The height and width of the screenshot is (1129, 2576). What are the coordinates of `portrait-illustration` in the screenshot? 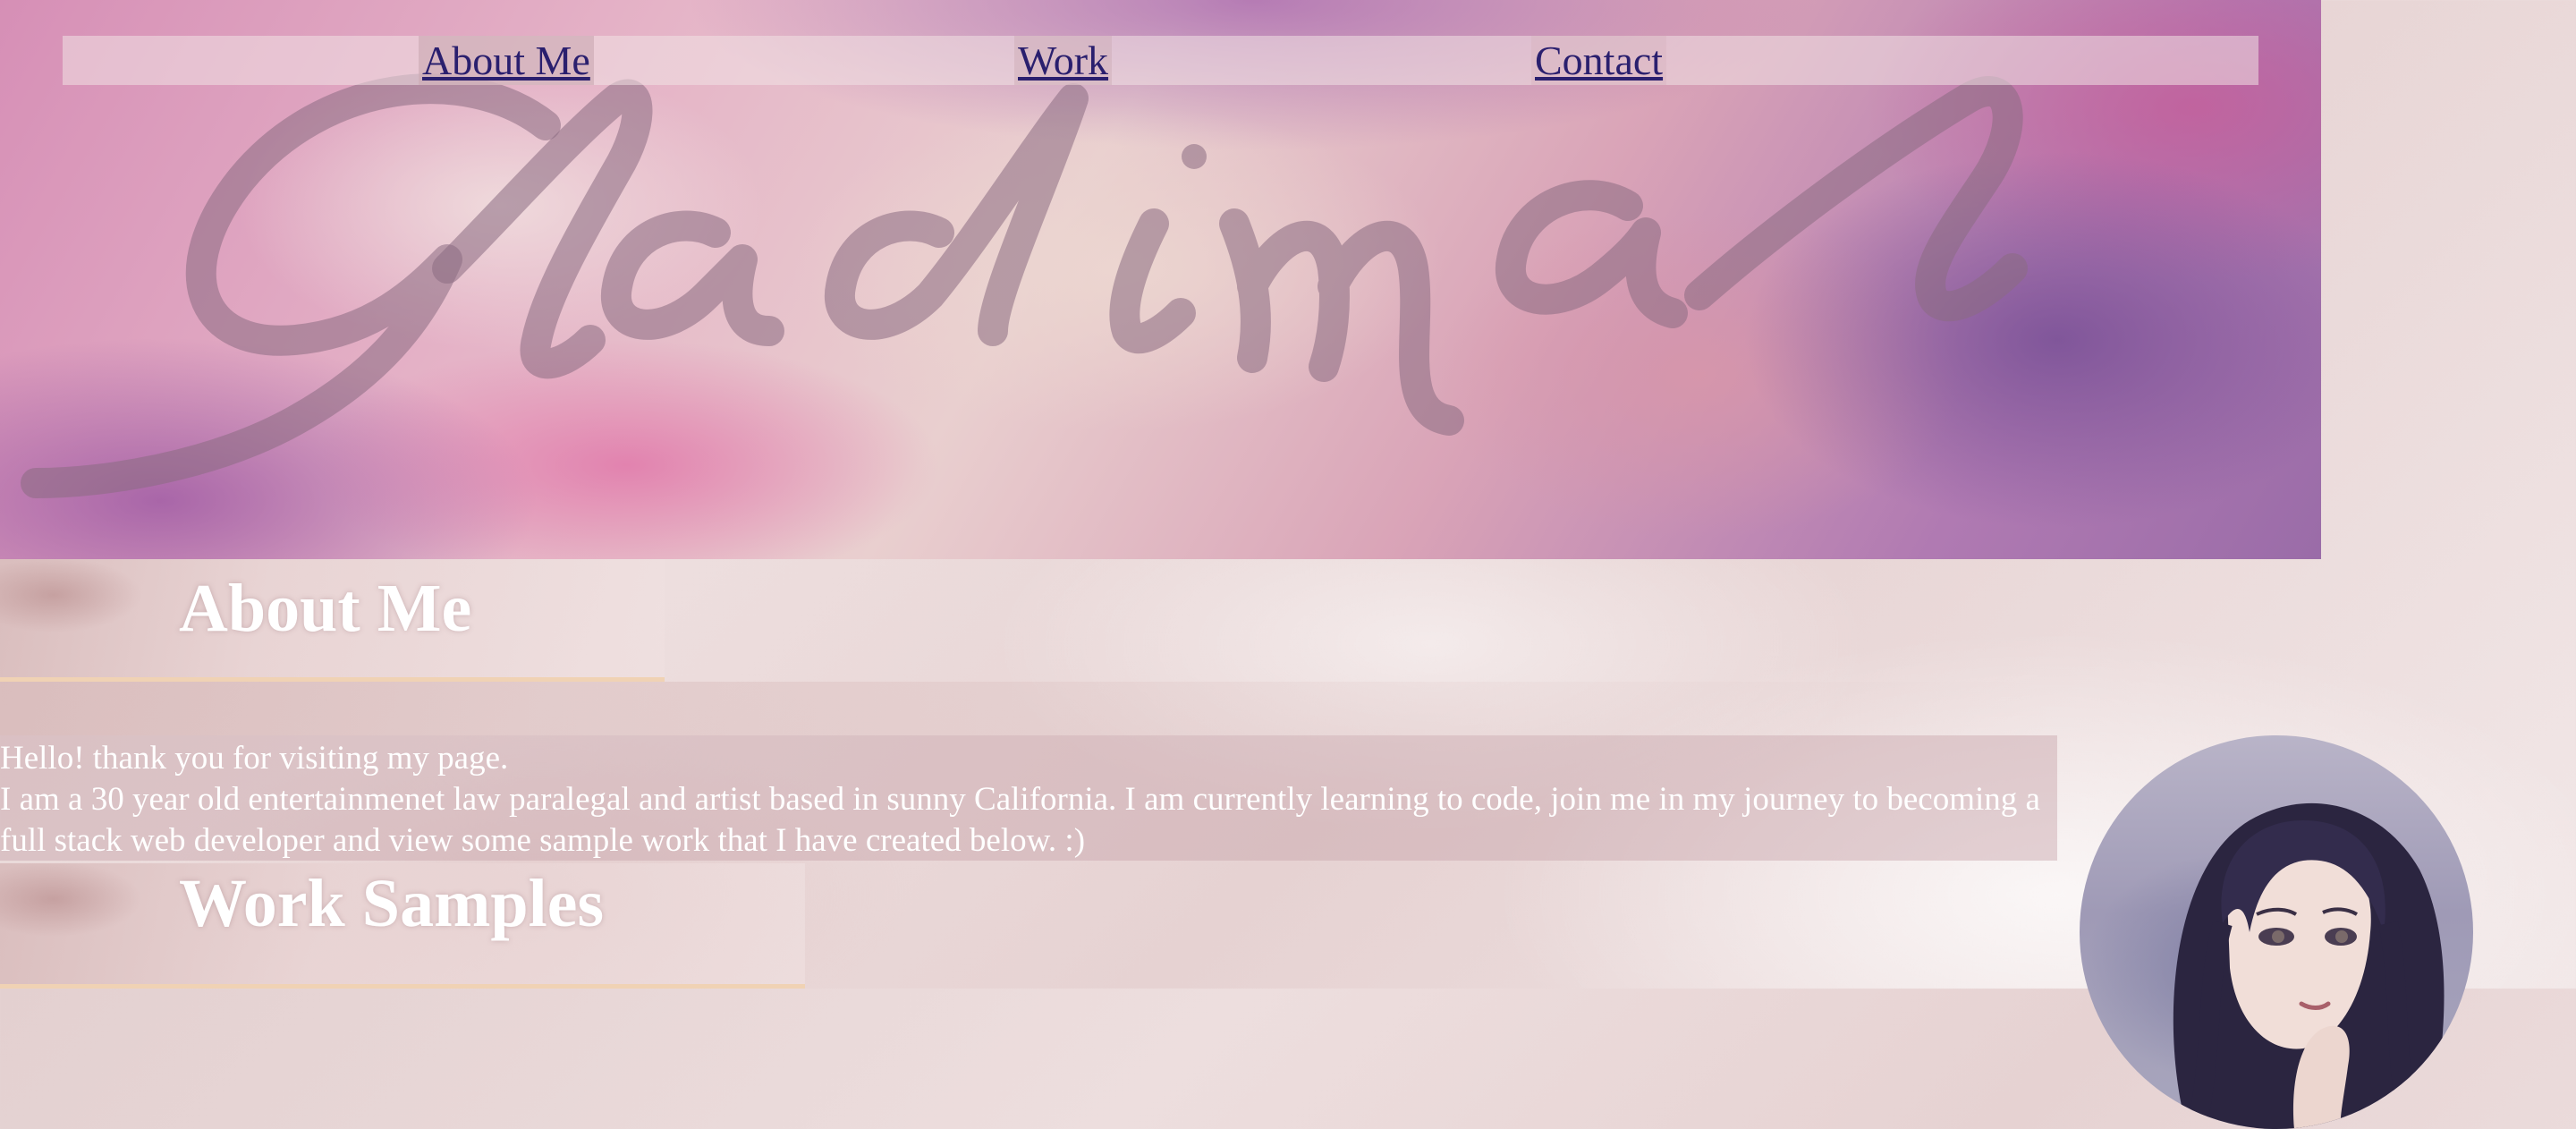 It's located at (2309, 965).